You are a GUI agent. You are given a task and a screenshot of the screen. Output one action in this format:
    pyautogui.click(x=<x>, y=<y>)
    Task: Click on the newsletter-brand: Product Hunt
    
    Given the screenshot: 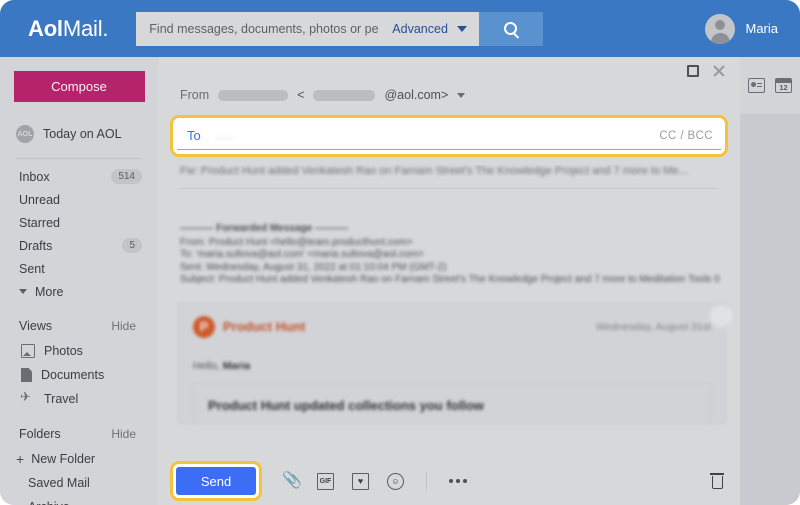 What is the action you would take?
    pyautogui.click(x=264, y=326)
    